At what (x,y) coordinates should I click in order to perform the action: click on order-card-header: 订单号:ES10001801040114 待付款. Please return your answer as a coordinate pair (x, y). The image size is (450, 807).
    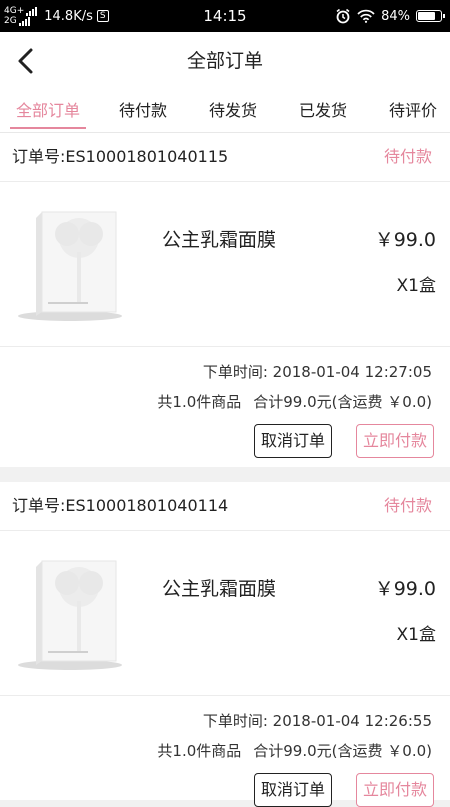
    Looking at the image, I should click on (225, 506).